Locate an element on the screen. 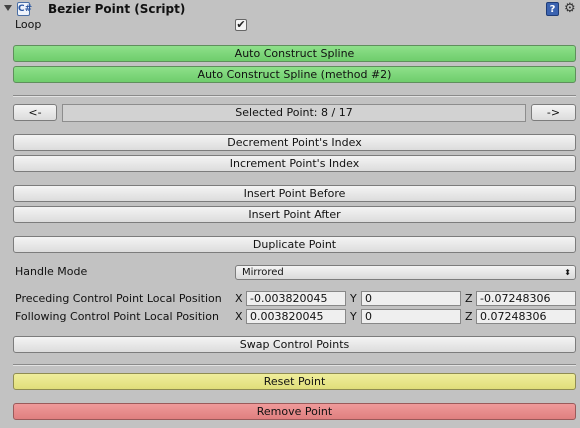 The image size is (580, 428). following-x-field: 0.003820045 is located at coordinates (296, 316).